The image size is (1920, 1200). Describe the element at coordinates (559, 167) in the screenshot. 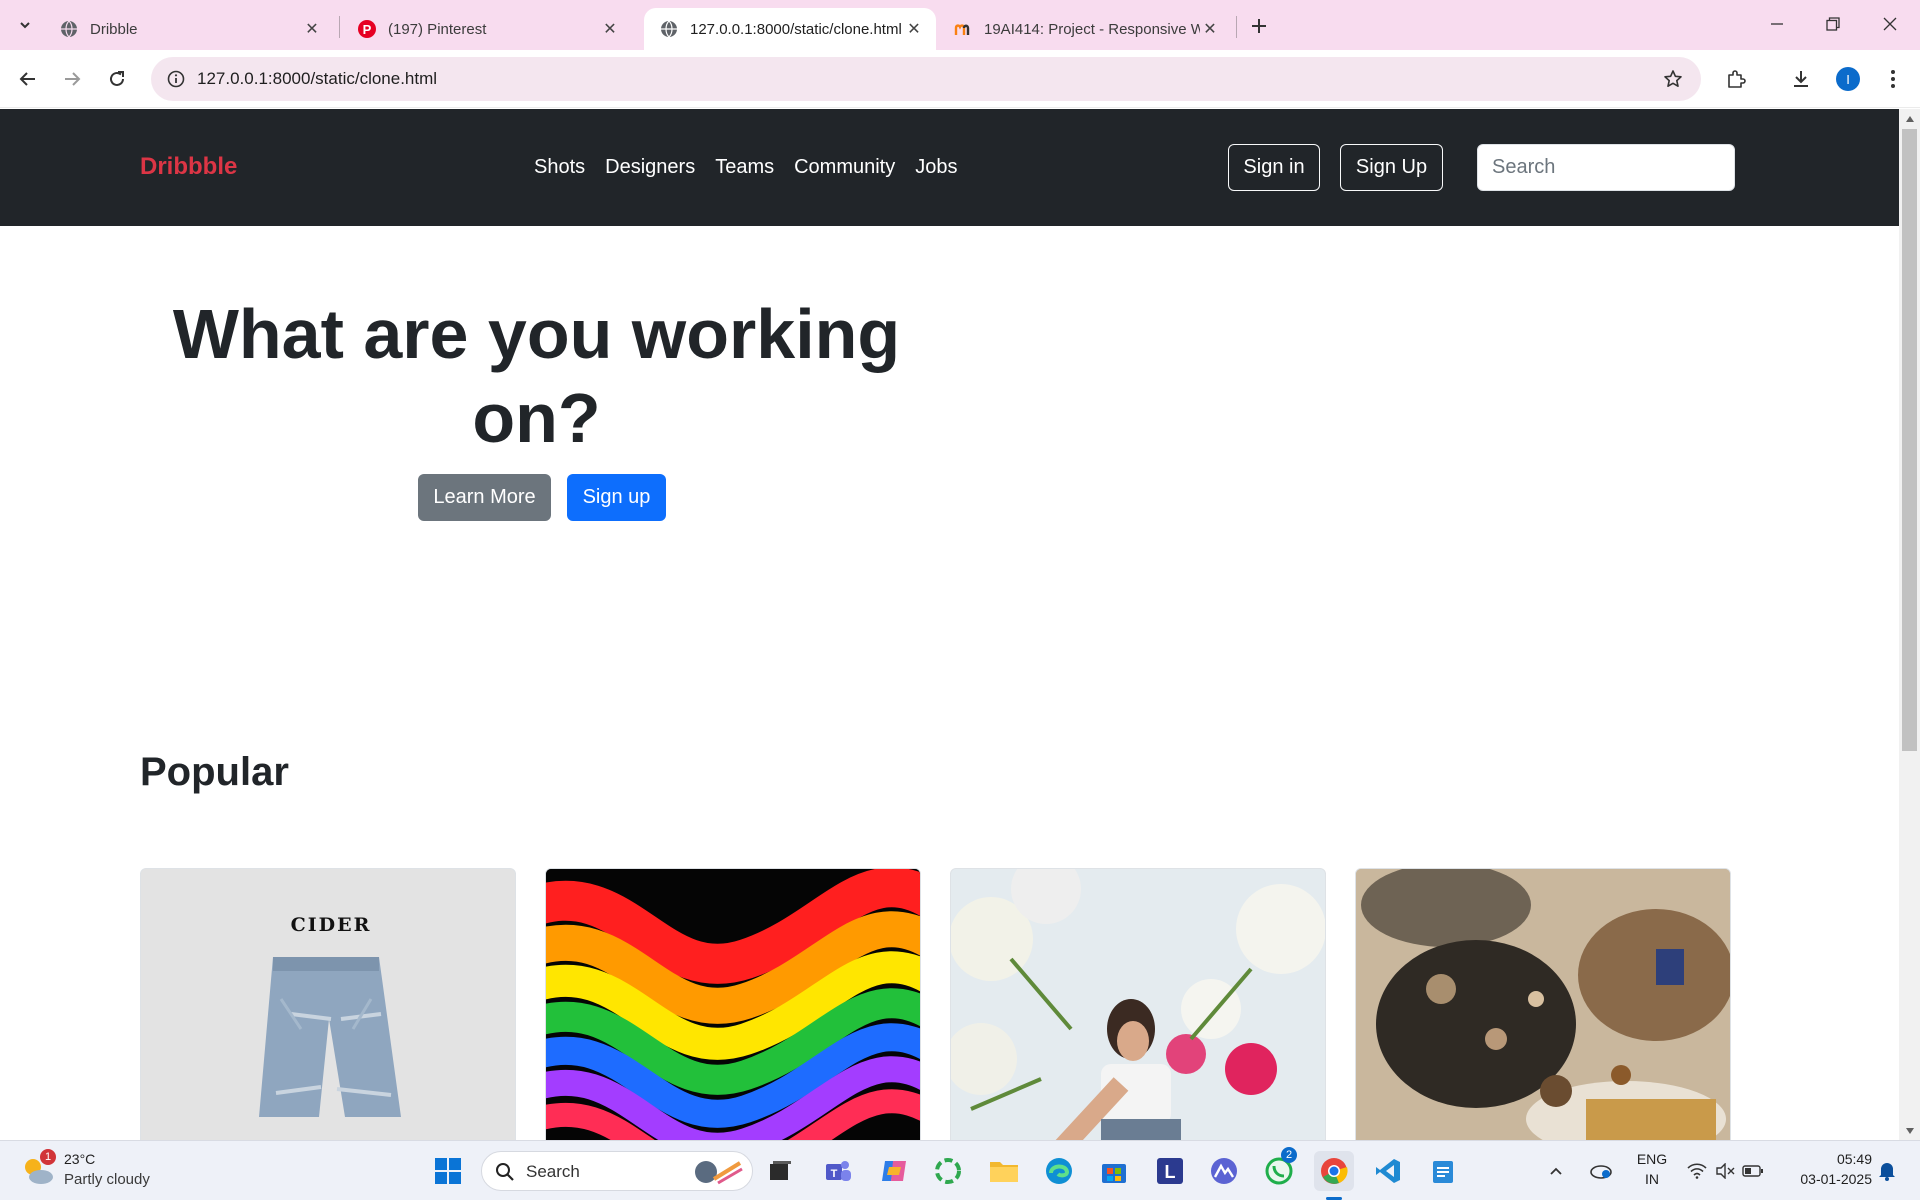

I see `nav-shots: Shots` at that location.